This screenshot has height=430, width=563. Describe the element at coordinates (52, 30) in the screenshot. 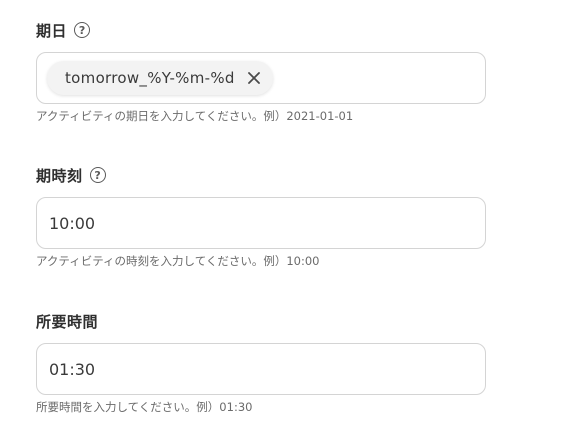

I see `due-date-label: 期日` at that location.